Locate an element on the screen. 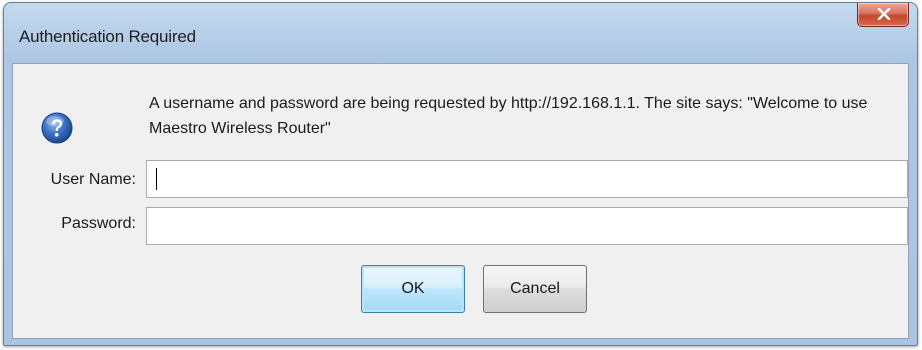  window-title: Authentication Required is located at coordinates (107, 36).